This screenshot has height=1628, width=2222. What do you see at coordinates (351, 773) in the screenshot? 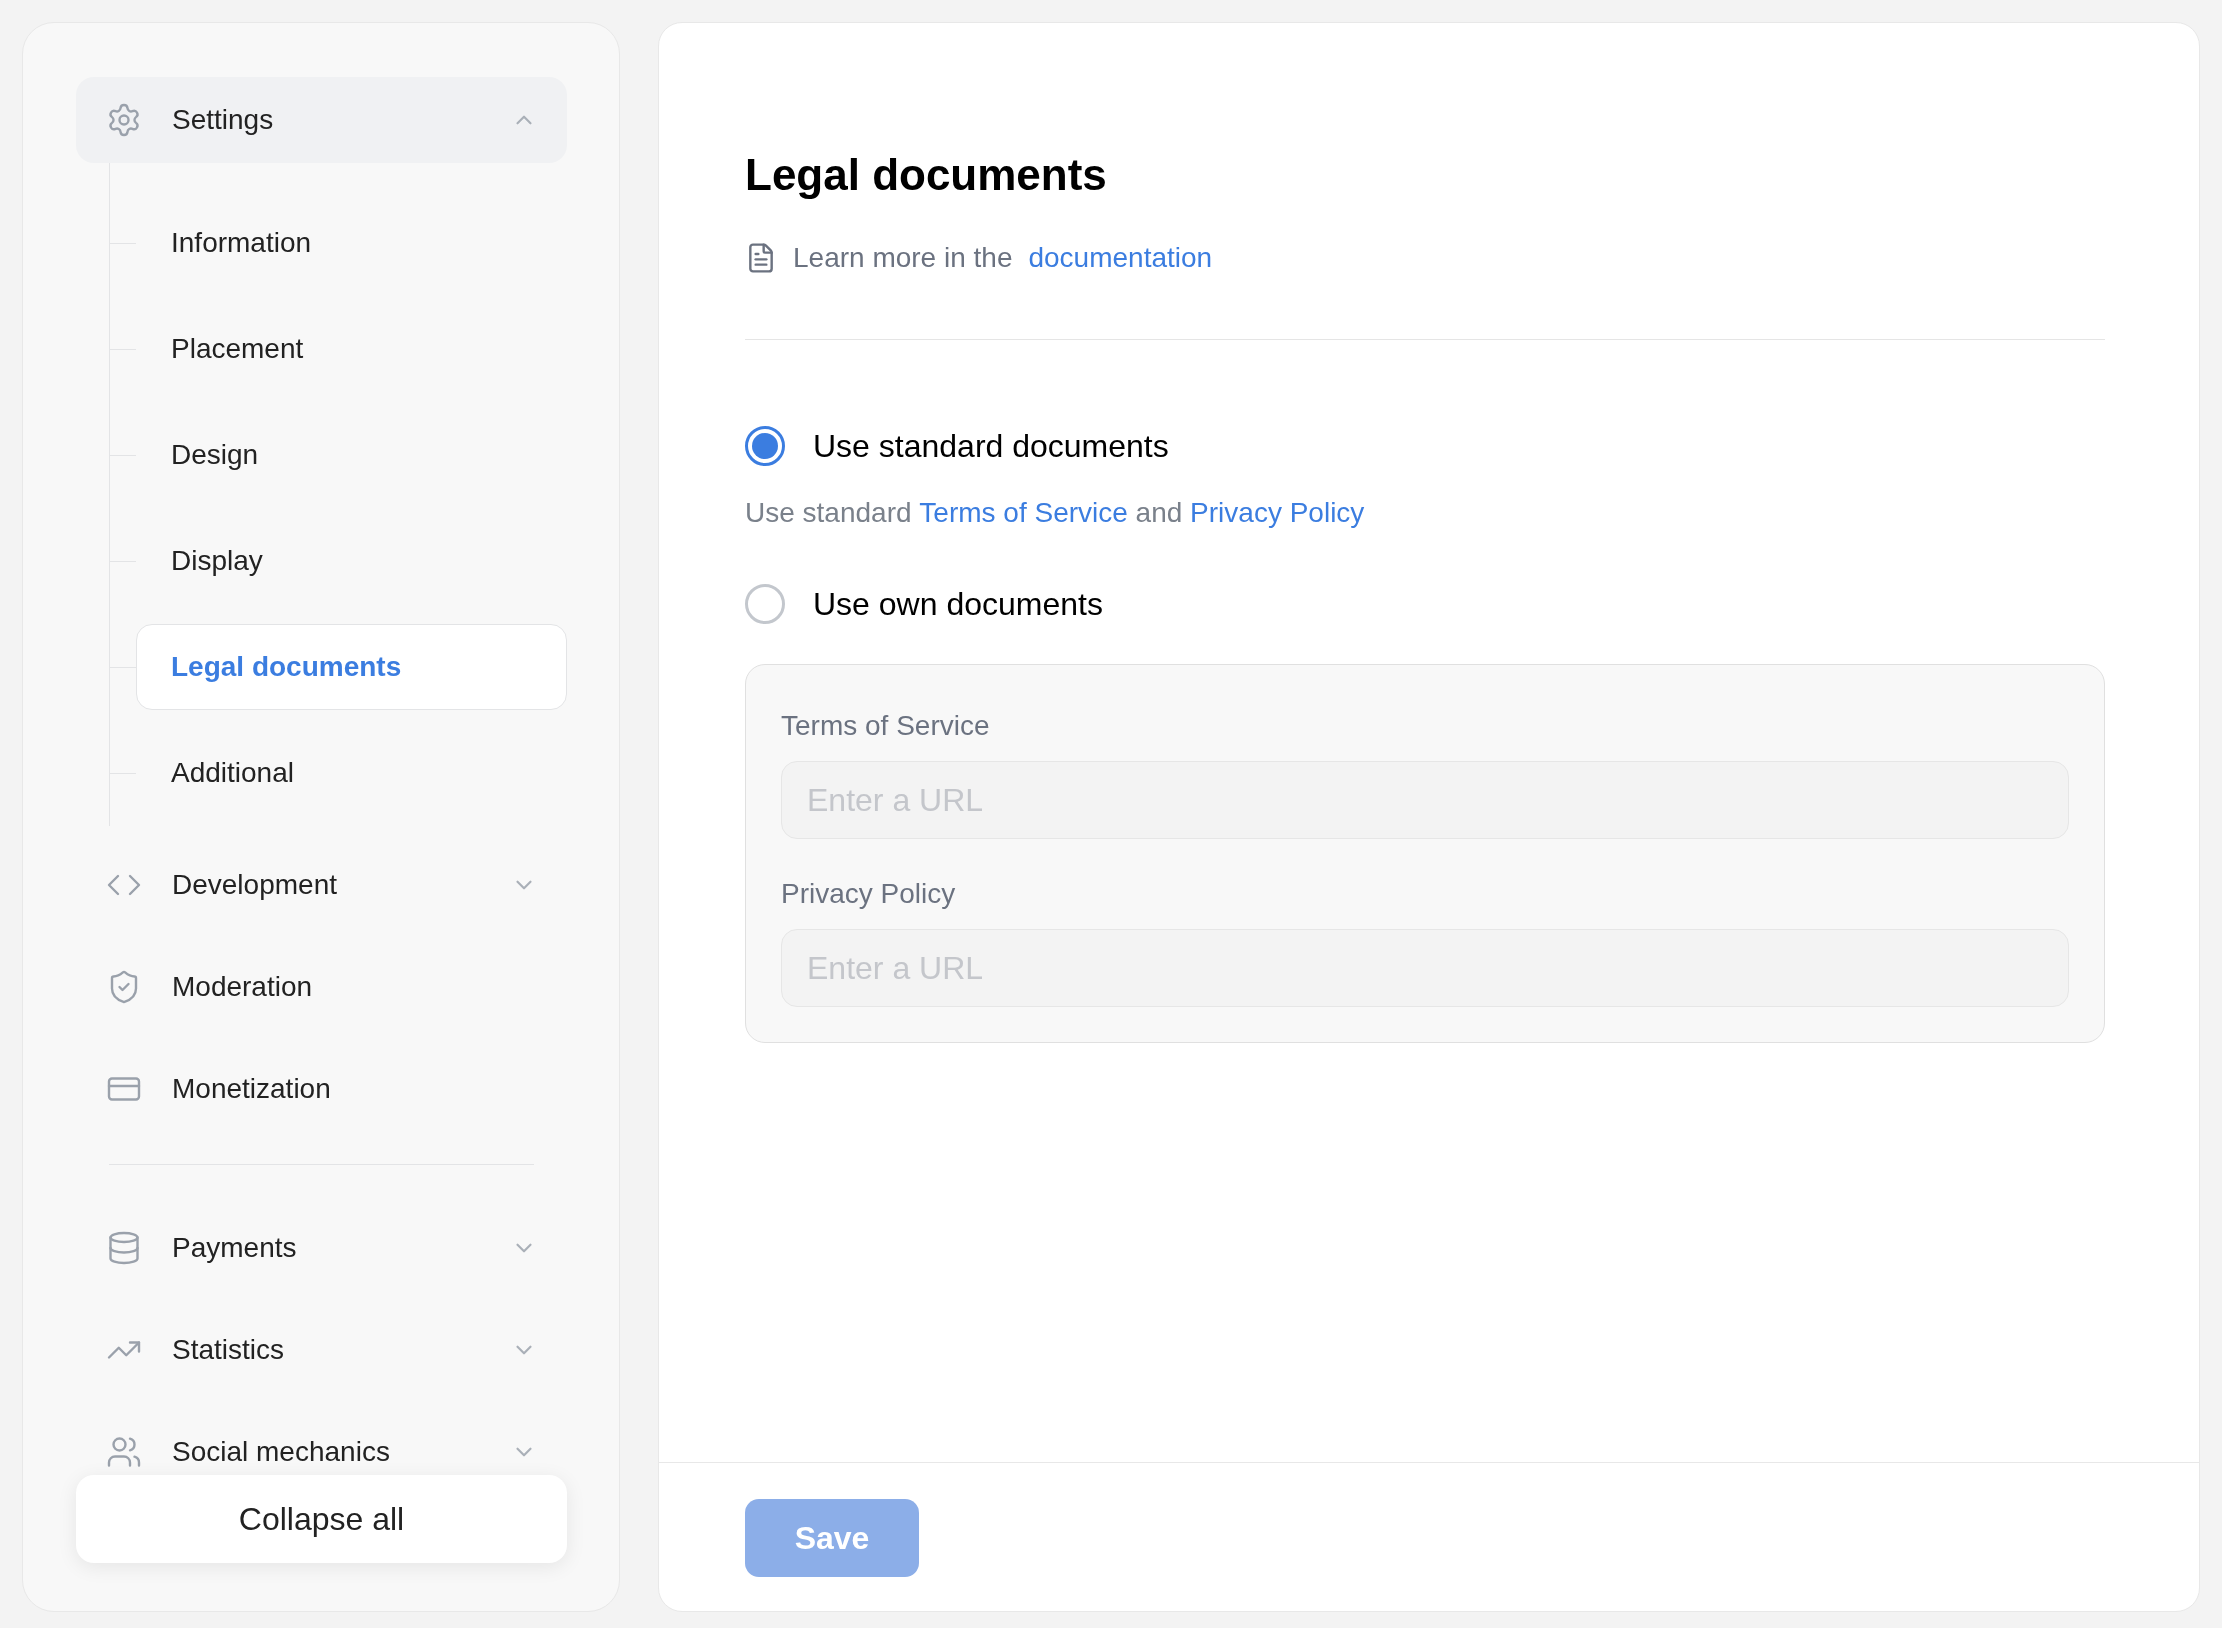
I see `sidebar-subitem: Additional` at bounding box center [351, 773].